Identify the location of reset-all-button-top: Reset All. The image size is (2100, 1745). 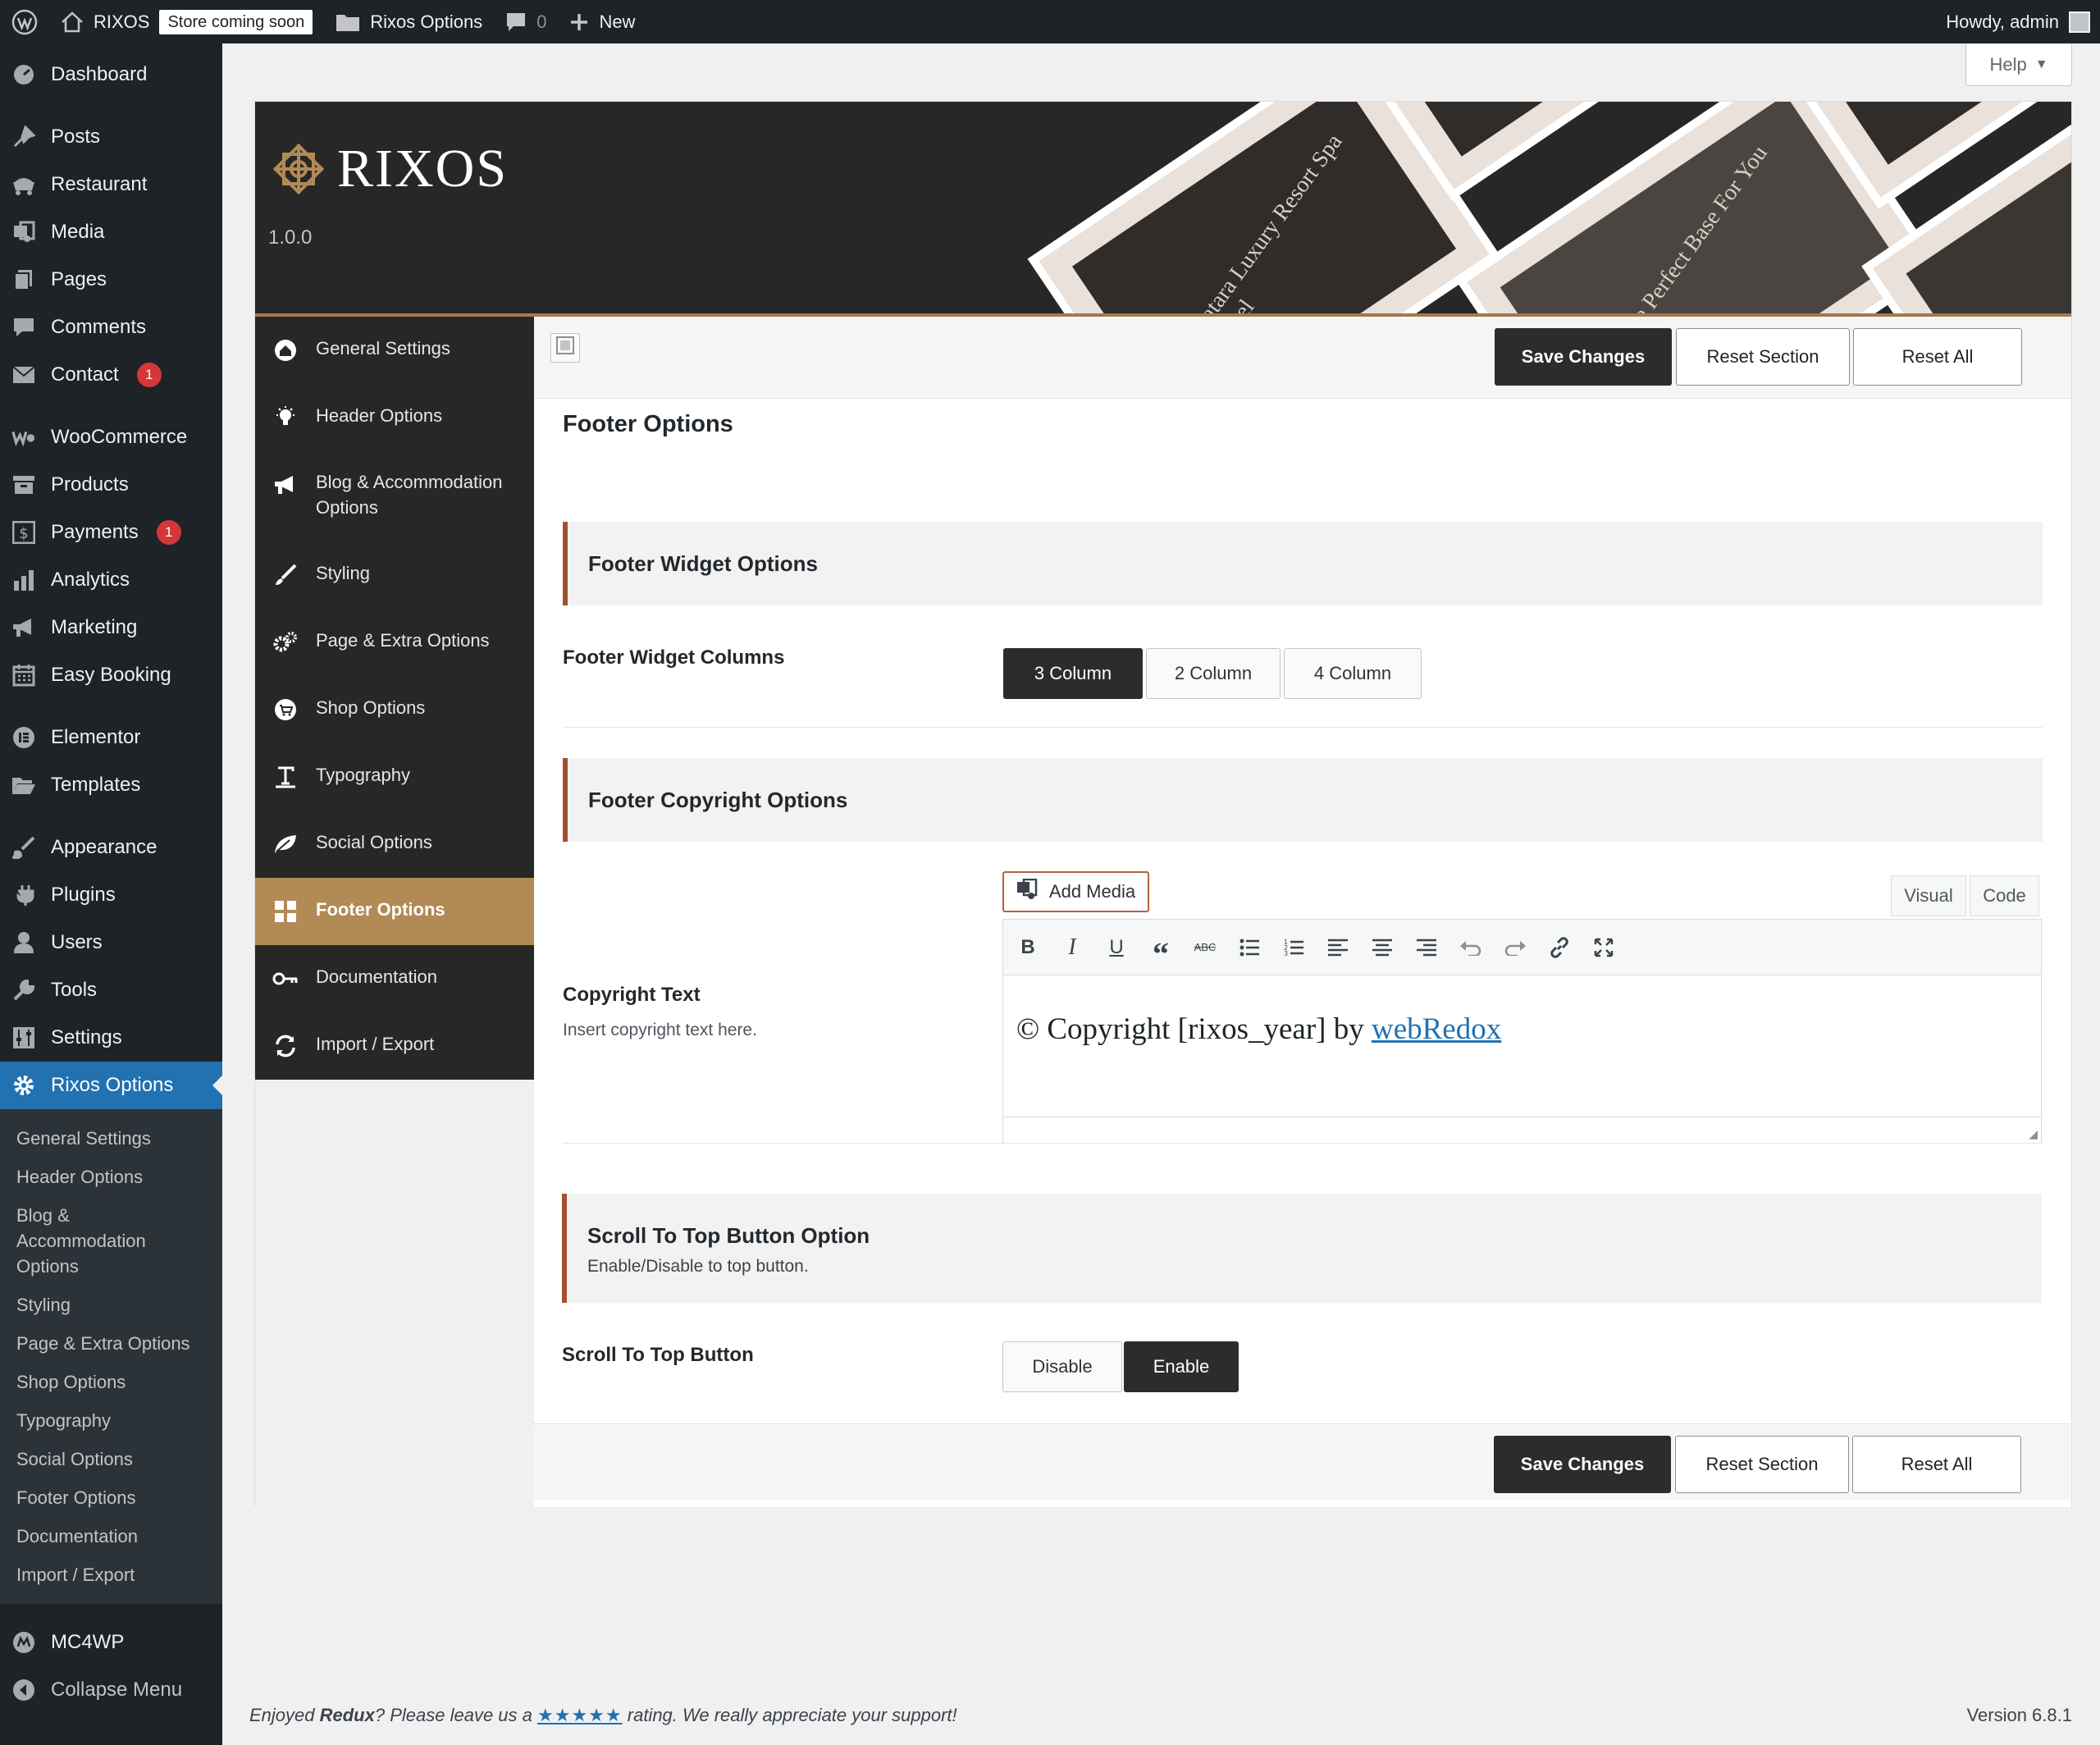
(1937, 357).